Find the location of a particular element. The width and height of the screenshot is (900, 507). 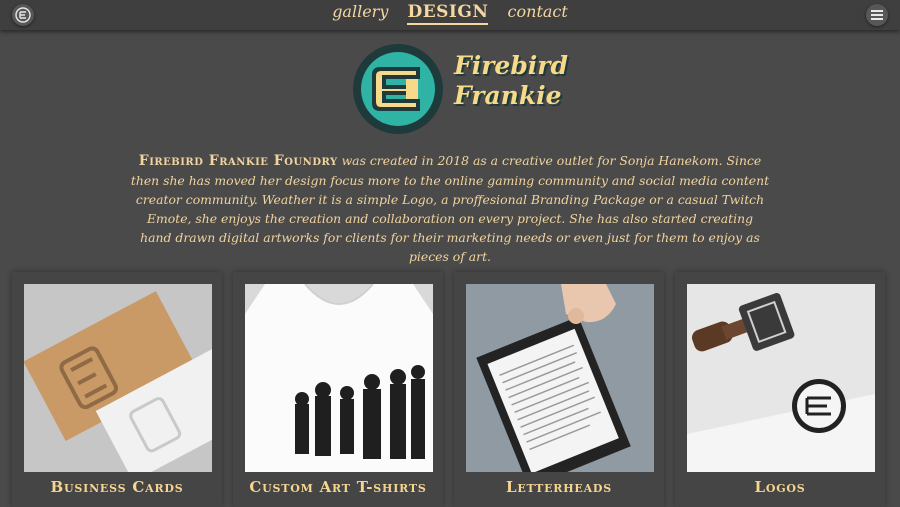

business-cards-image is located at coordinates (118, 378).